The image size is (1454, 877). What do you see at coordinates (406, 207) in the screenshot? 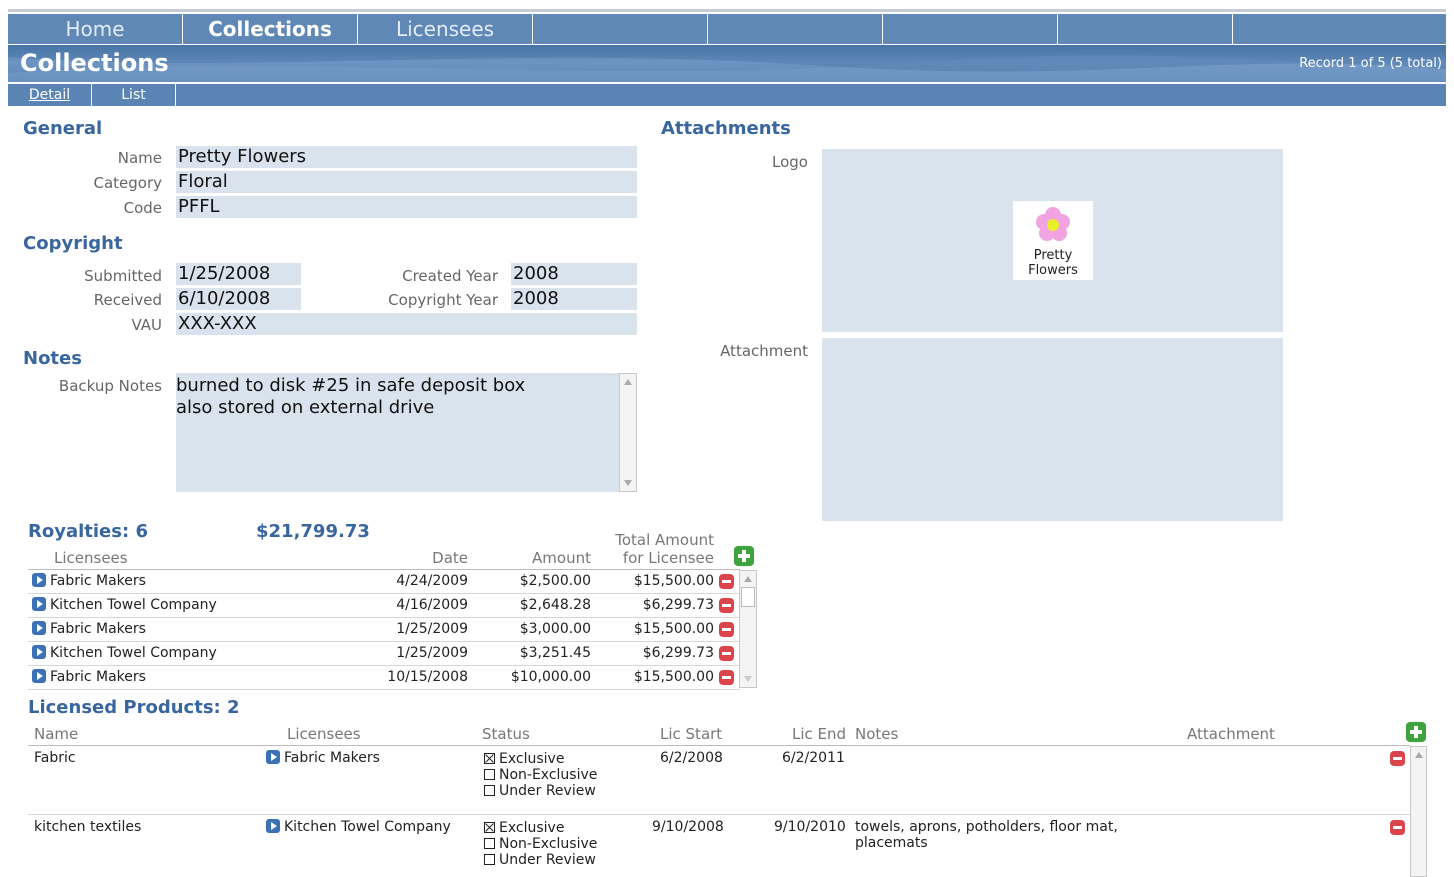
I see `code-field: PFFL` at bounding box center [406, 207].